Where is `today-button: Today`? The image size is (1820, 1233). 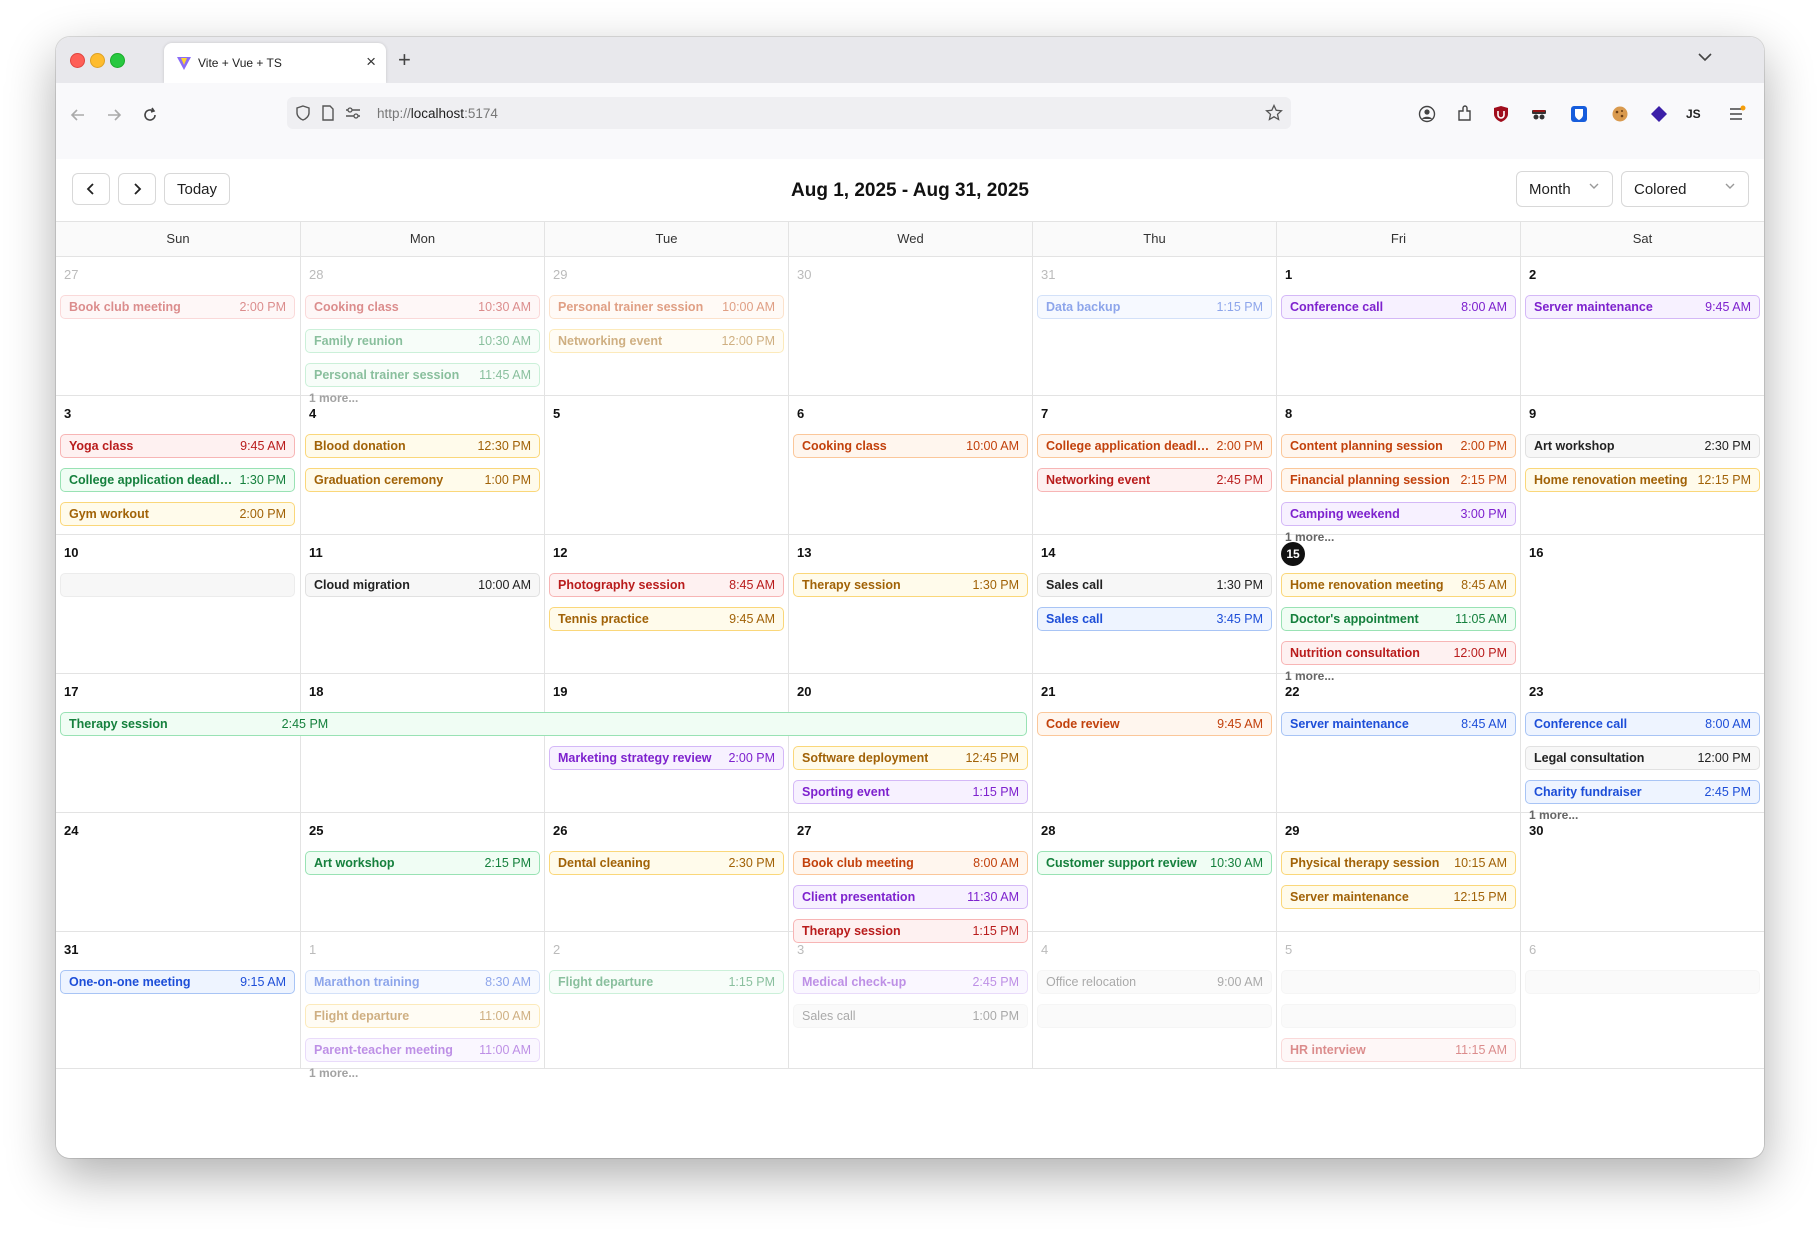 today-button: Today is located at coordinates (197, 189).